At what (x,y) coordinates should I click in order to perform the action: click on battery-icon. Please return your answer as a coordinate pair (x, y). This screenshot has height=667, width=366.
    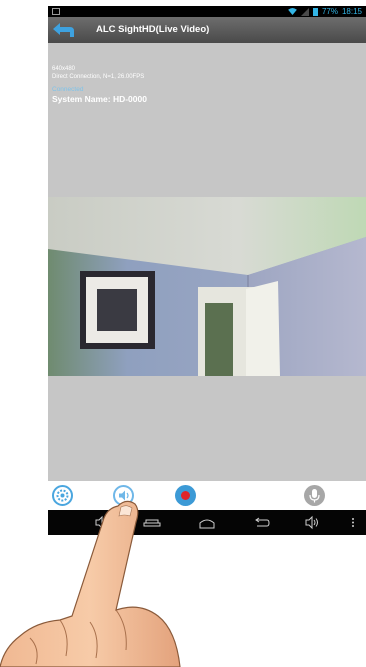
    Looking at the image, I should click on (315, 11).